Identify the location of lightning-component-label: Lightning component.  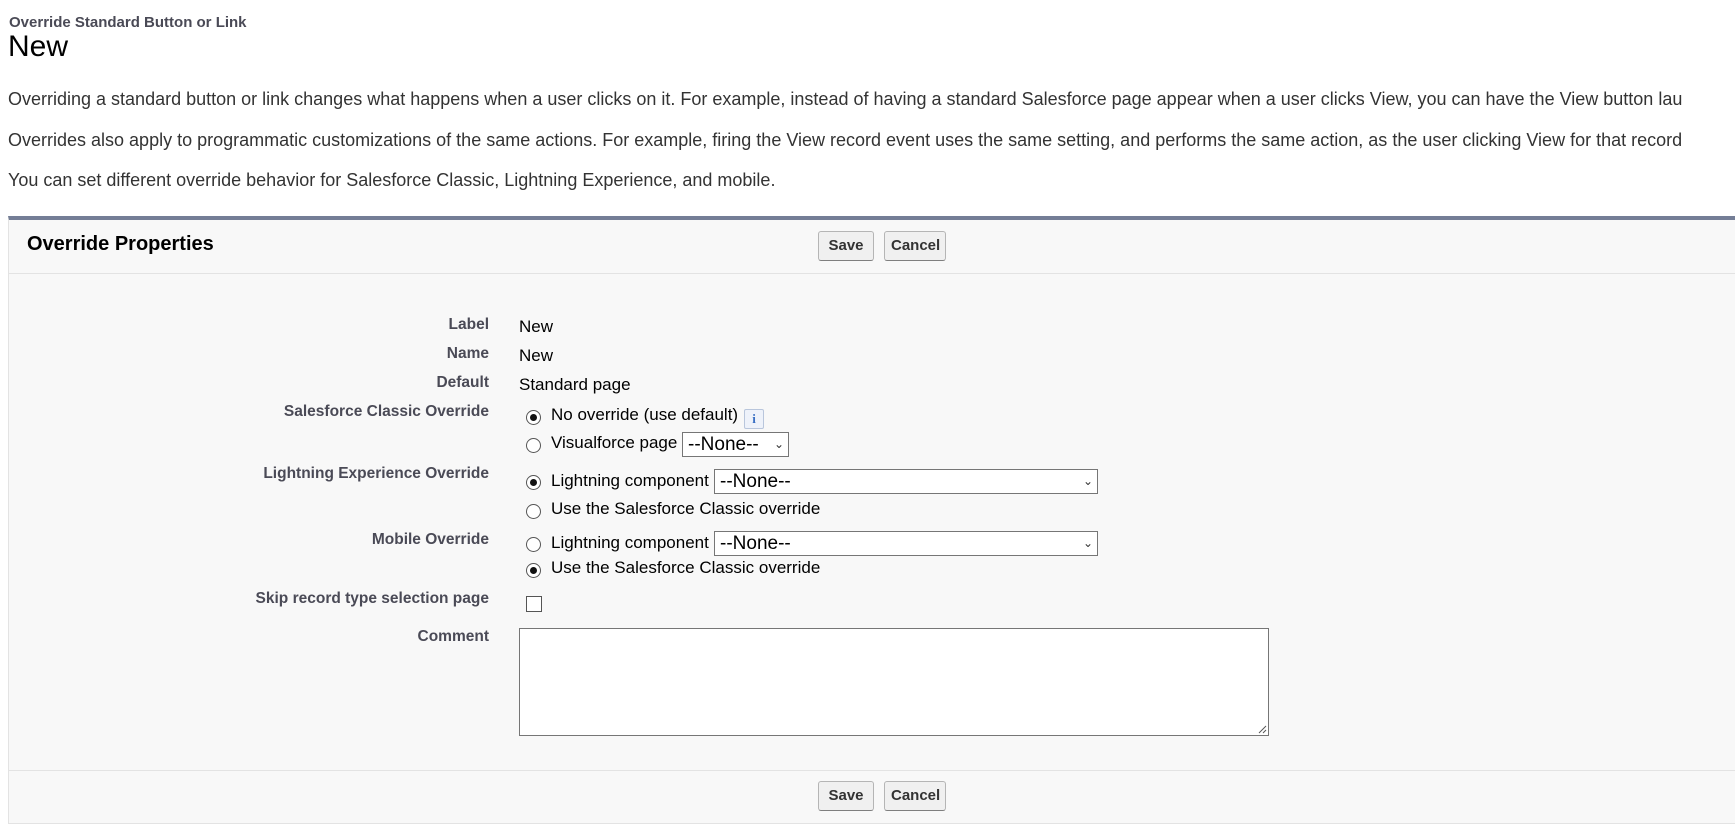
(630, 480).